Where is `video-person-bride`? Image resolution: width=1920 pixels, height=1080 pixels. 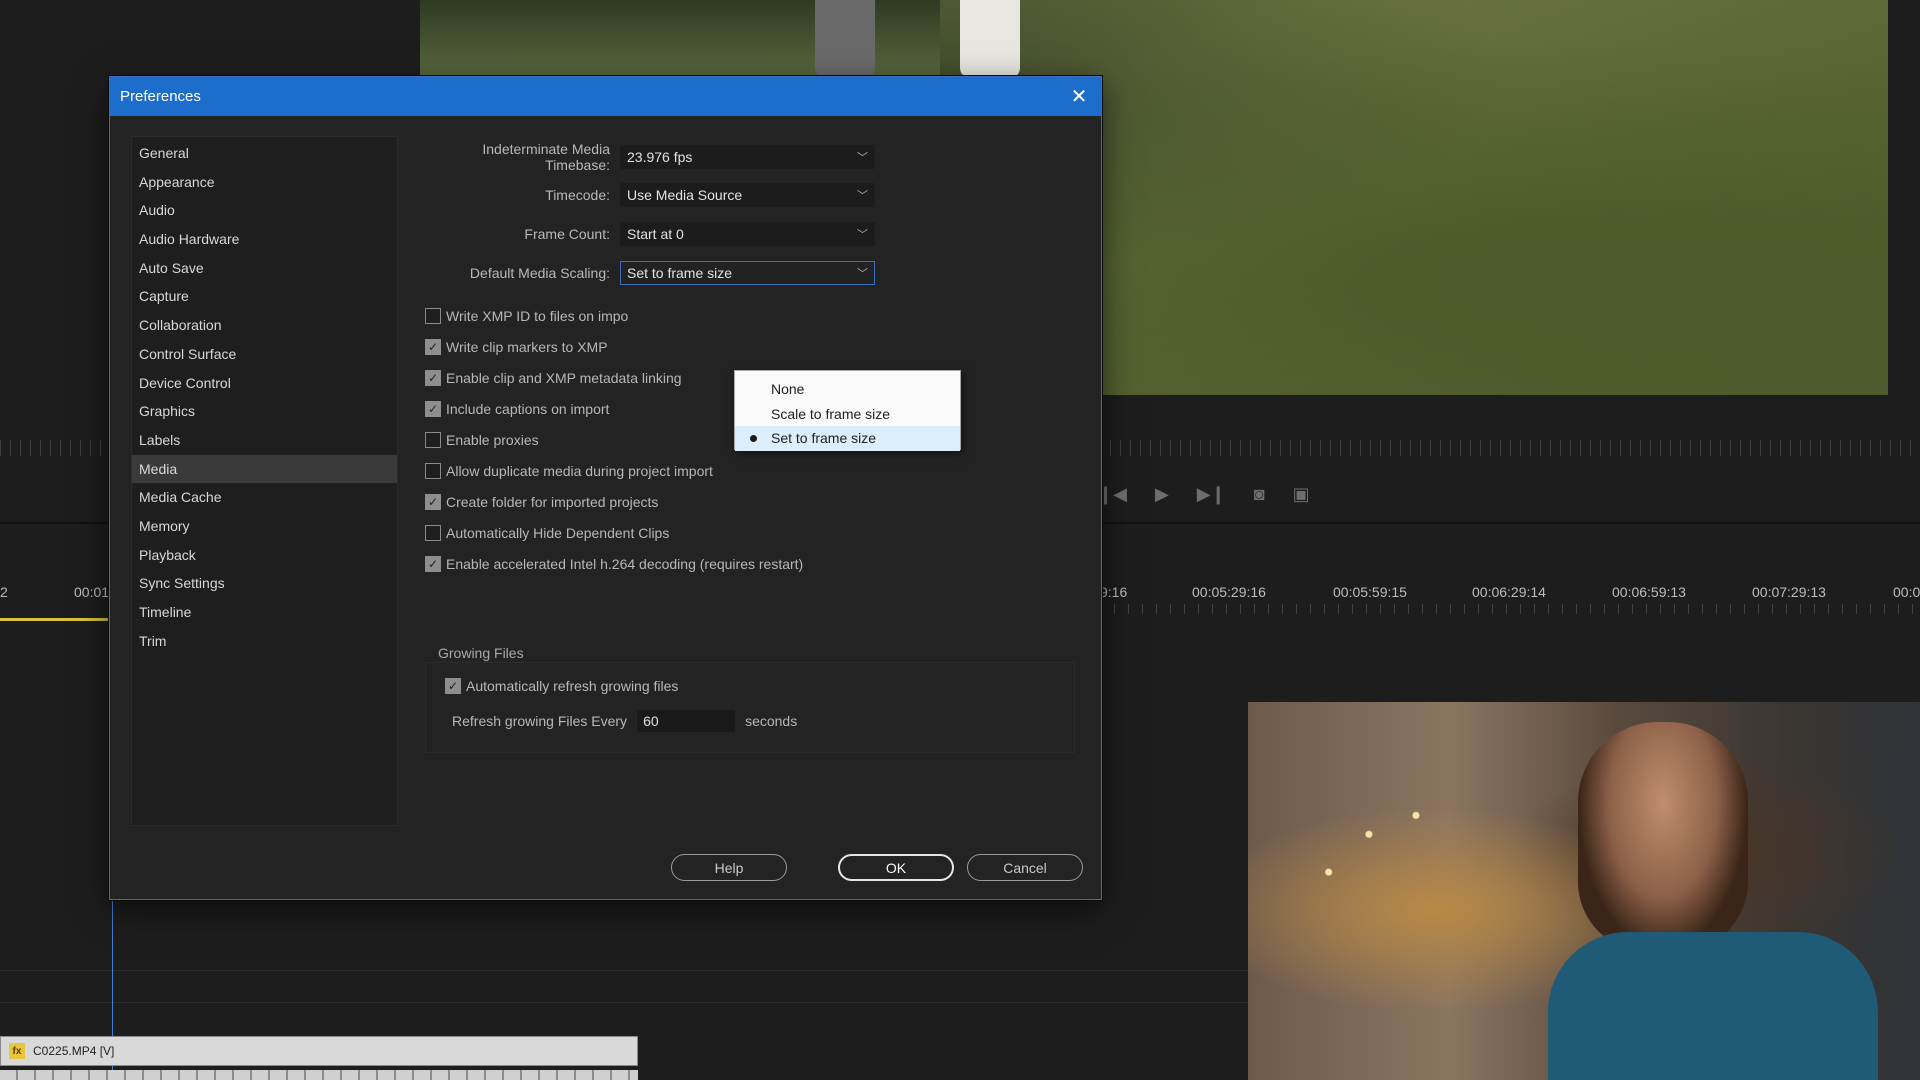
video-person-bride is located at coordinates (990, 39).